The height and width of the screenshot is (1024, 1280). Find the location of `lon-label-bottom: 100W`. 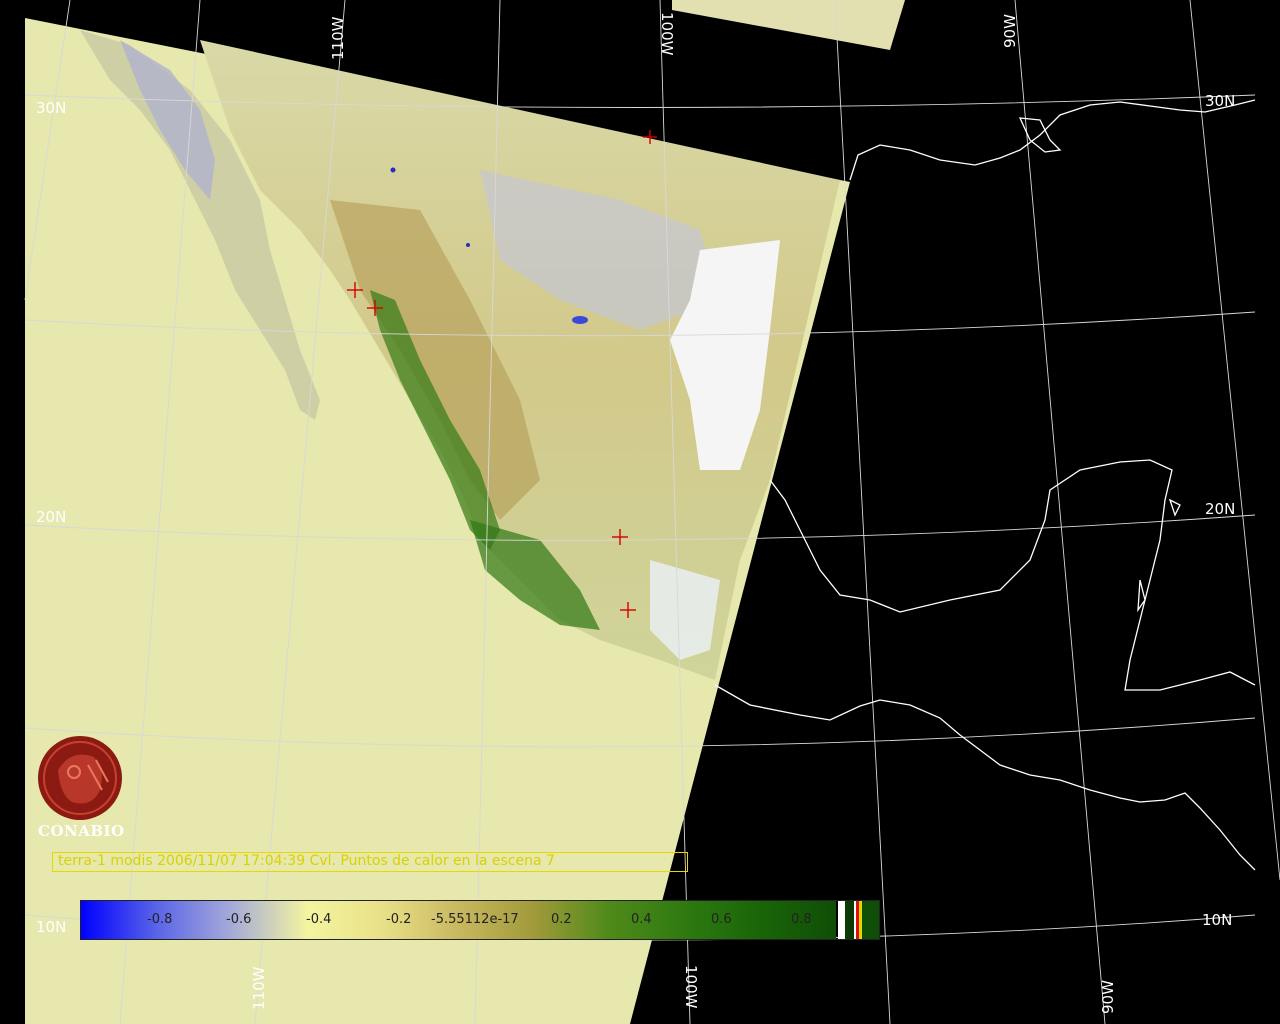

lon-label-bottom: 100W is located at coordinates (691, 987).